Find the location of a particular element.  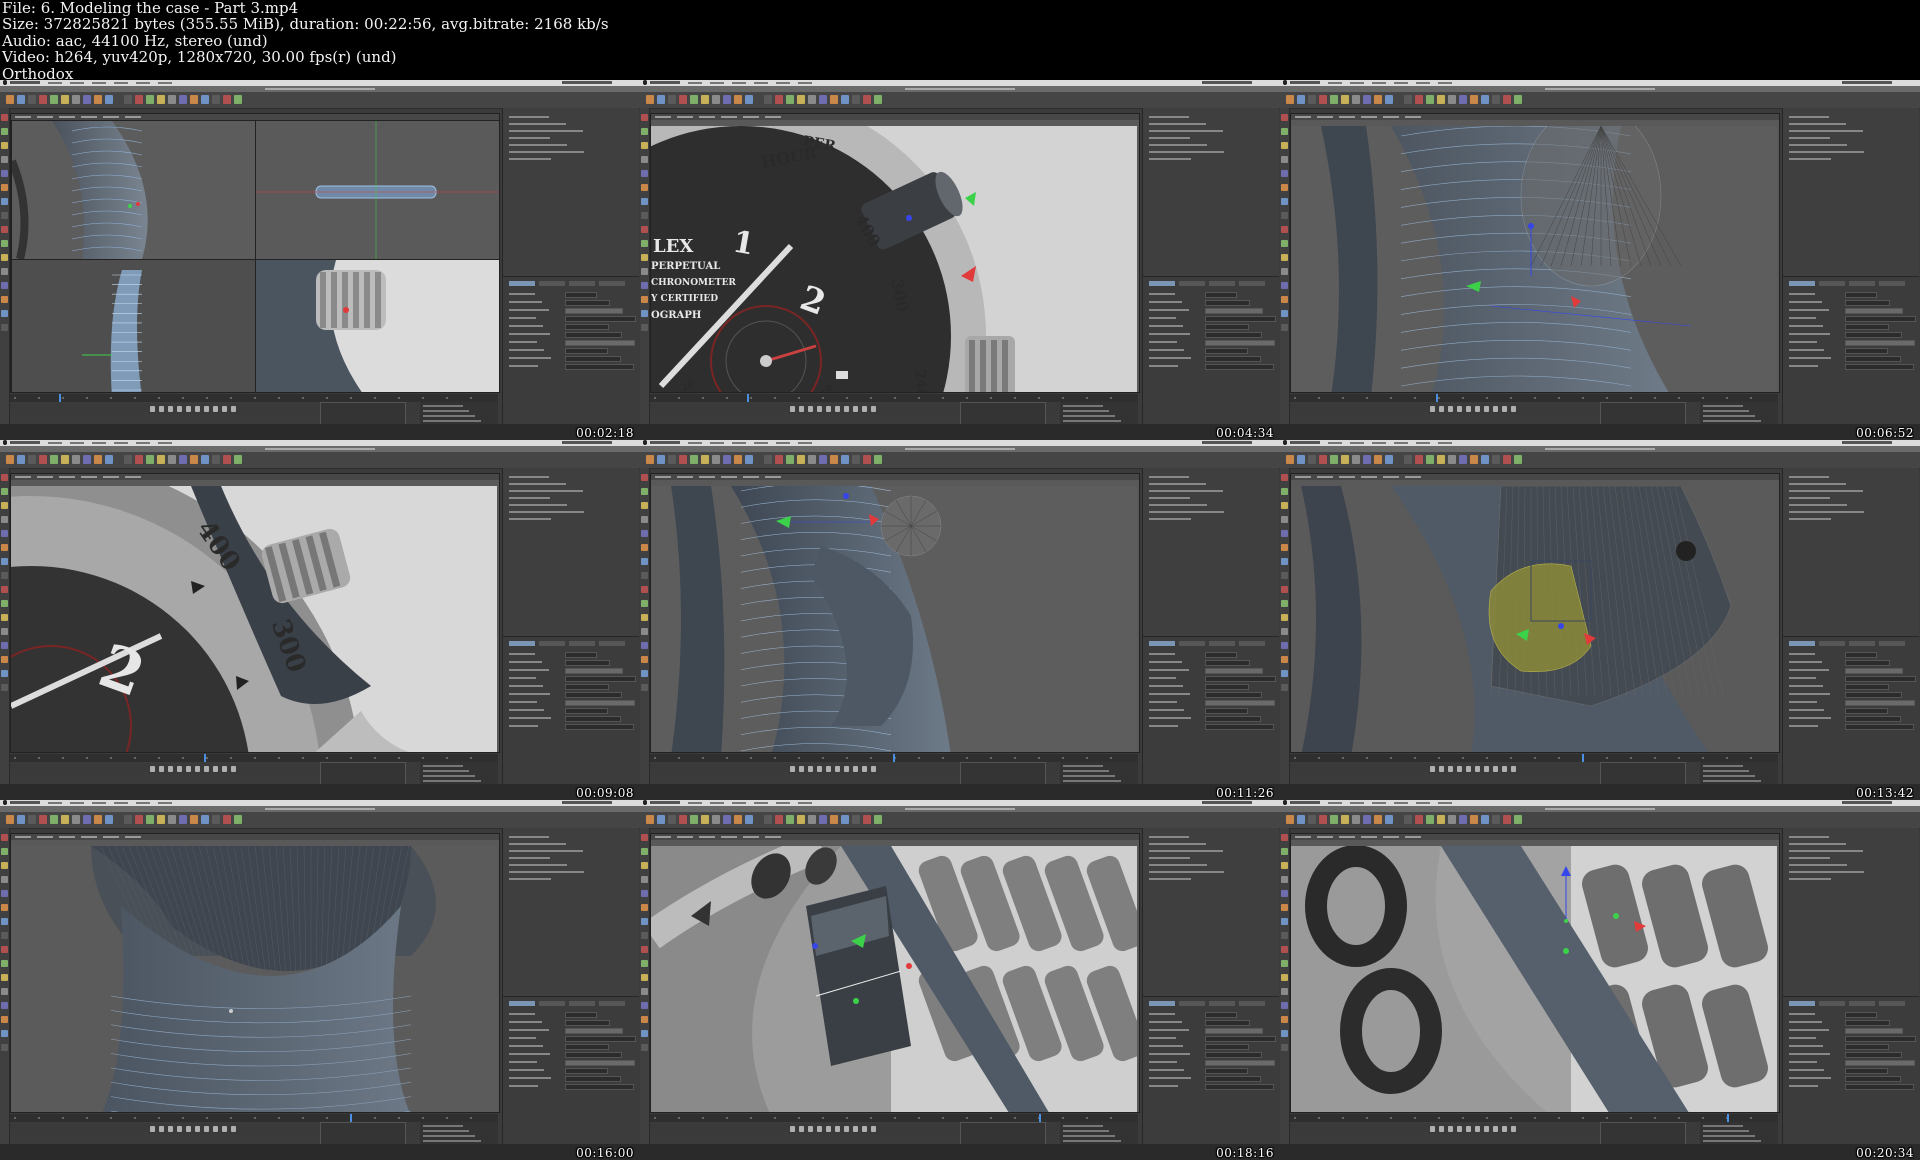

3d-viewport: 400 300 2 is located at coordinates (255, 613).